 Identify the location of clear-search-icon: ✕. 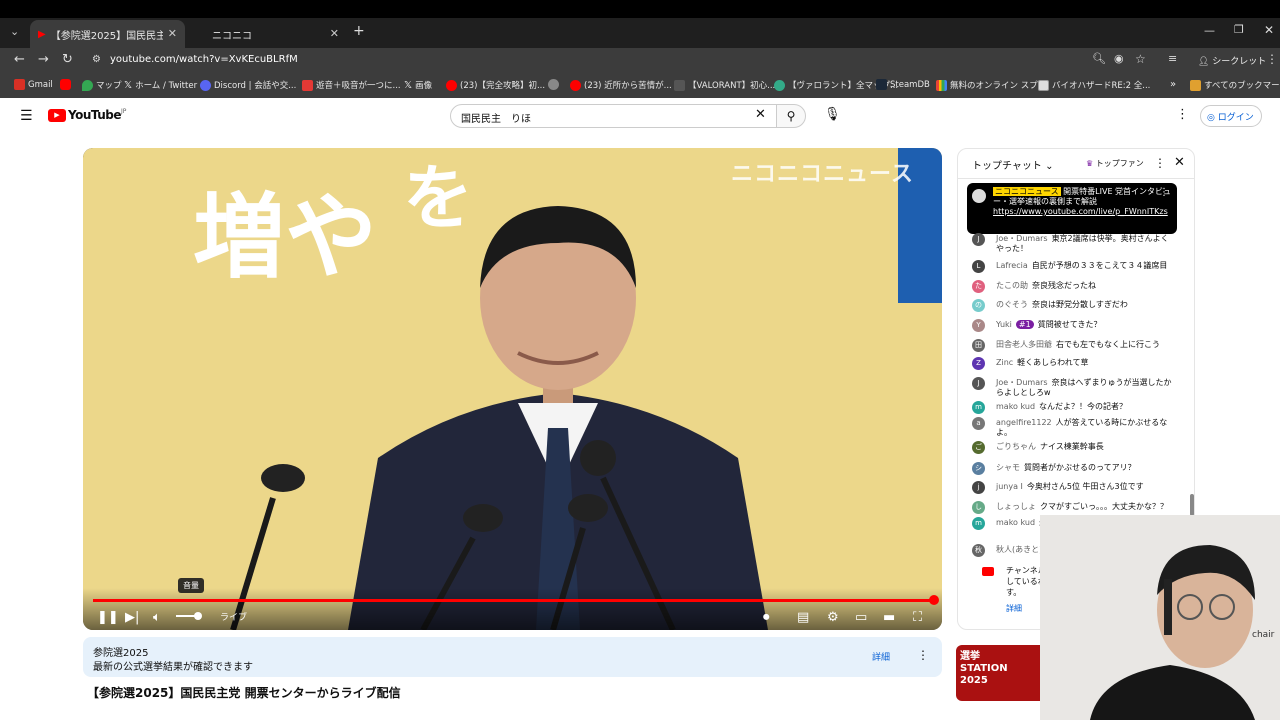
(760, 114).